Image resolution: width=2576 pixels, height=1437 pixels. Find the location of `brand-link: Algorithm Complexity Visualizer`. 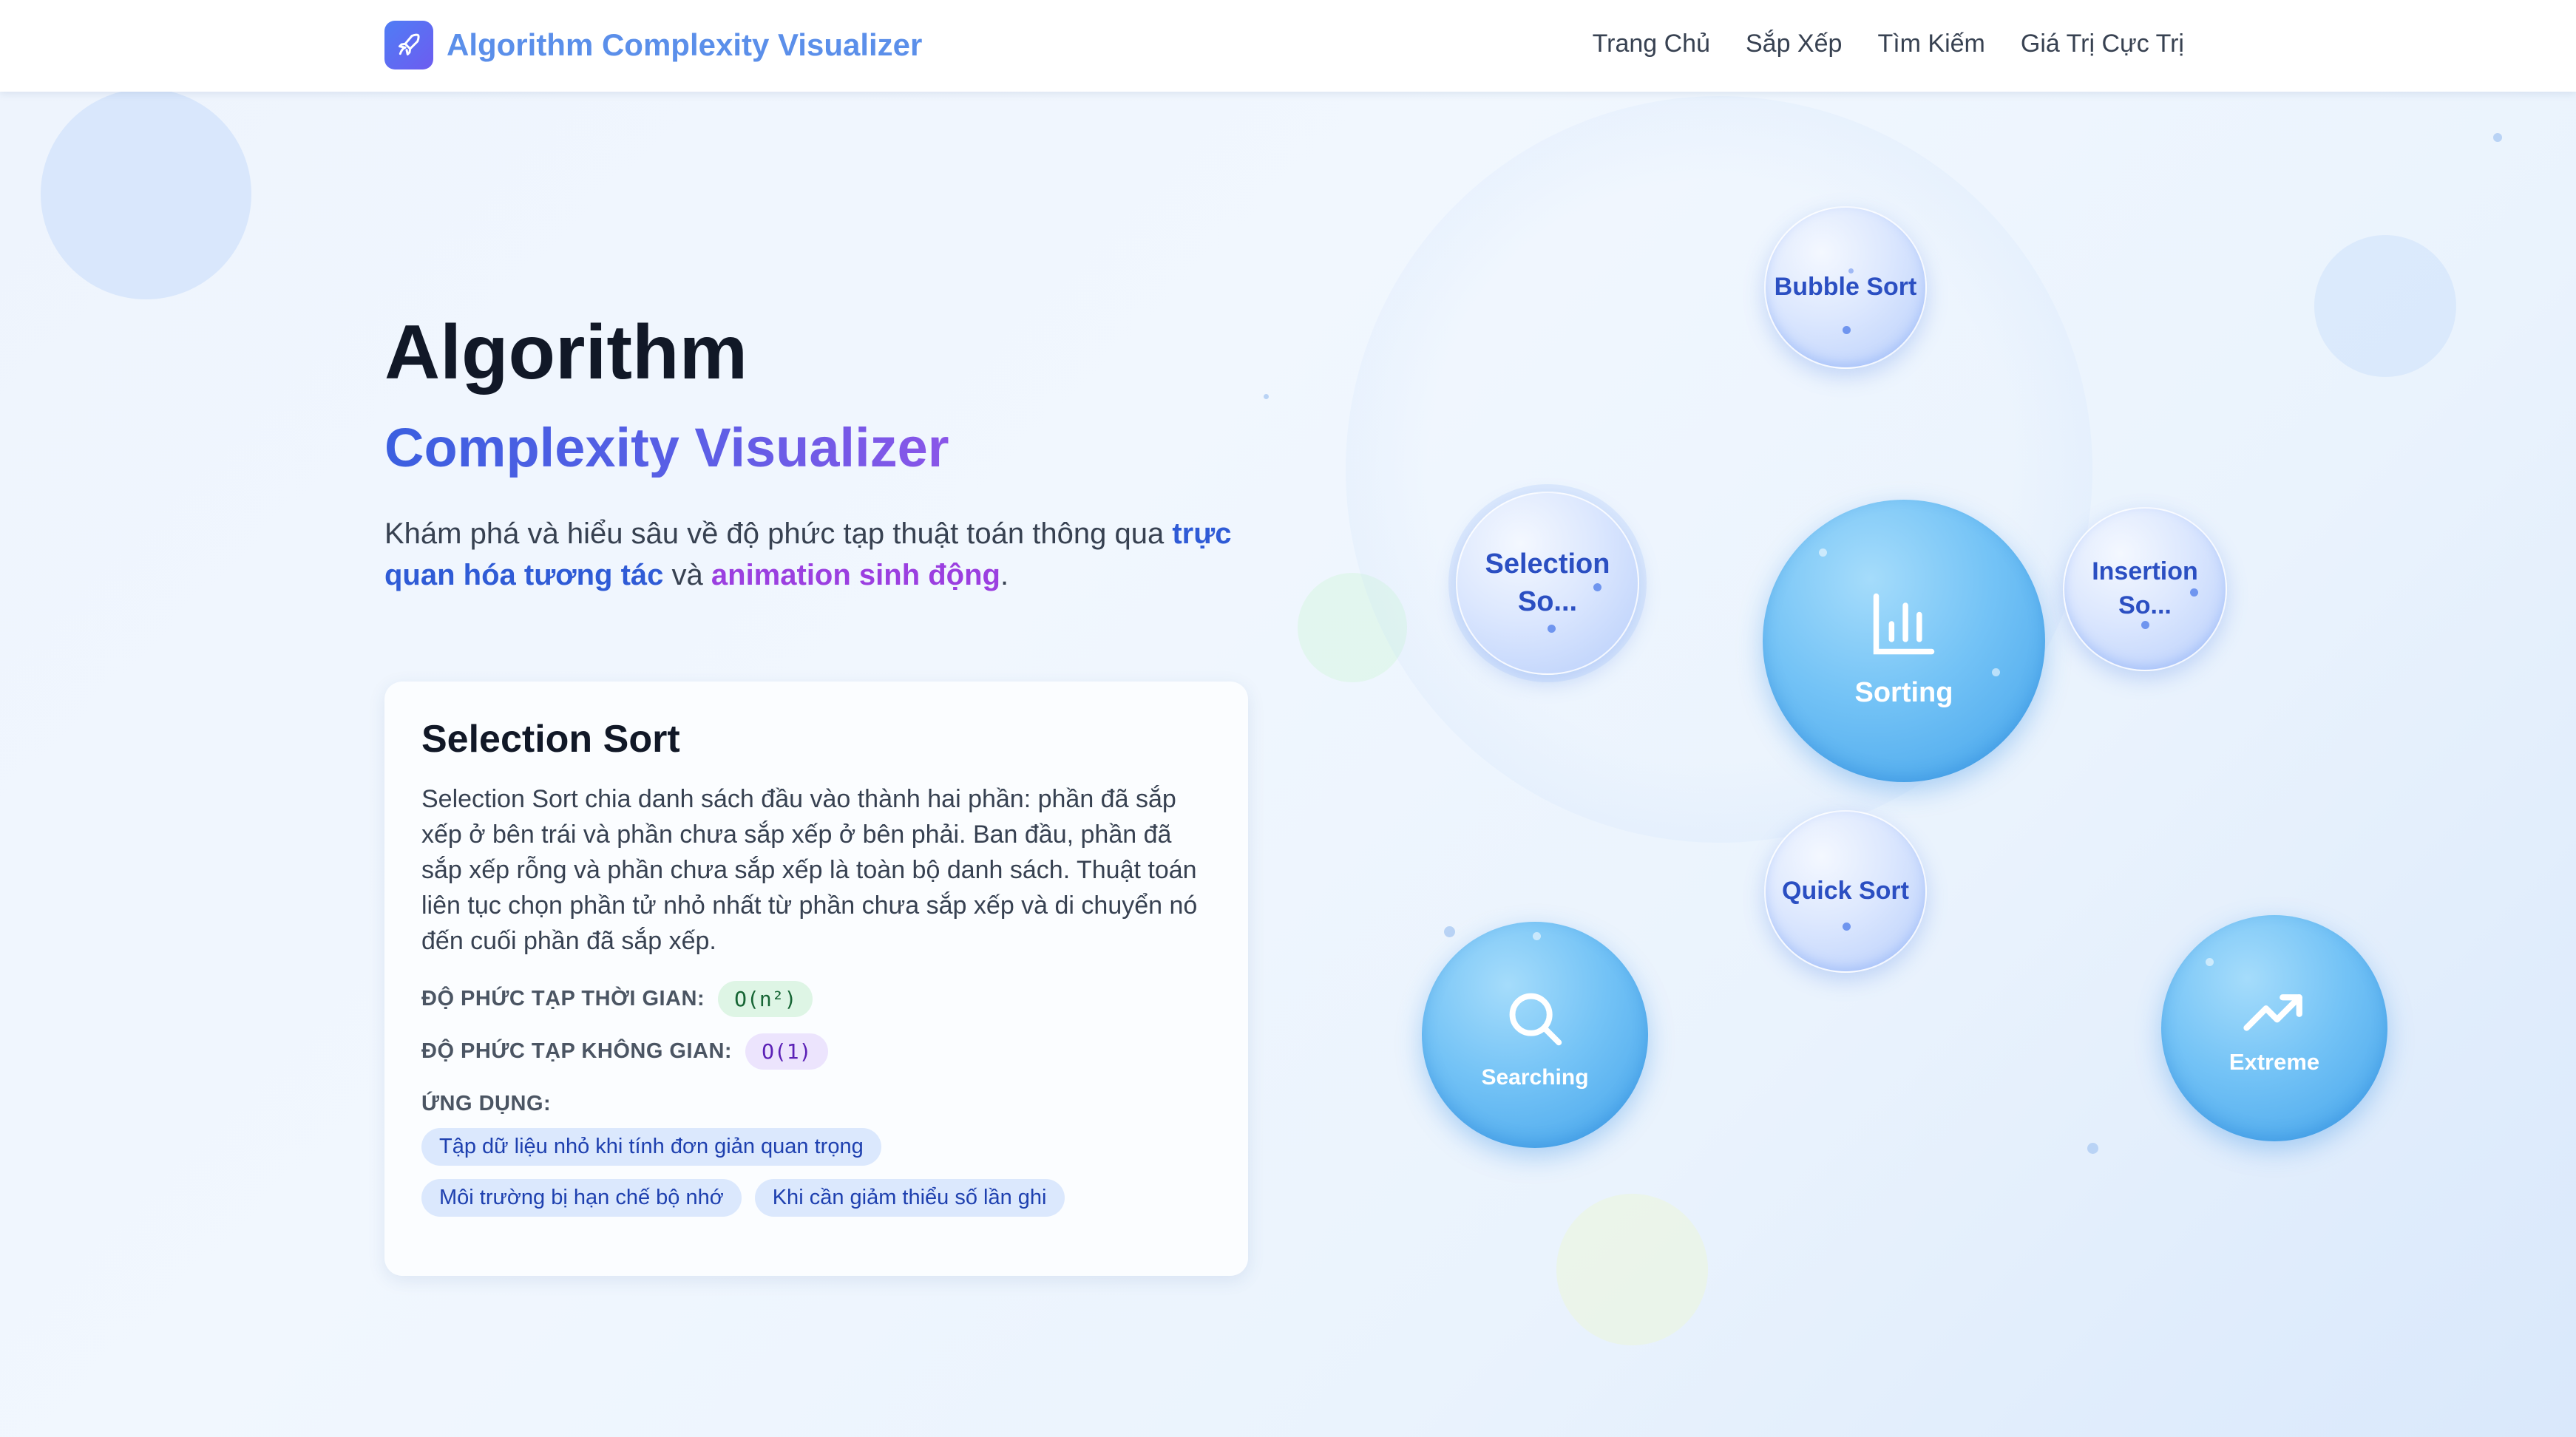

brand-link: Algorithm Complexity Visualizer is located at coordinates (653, 45).